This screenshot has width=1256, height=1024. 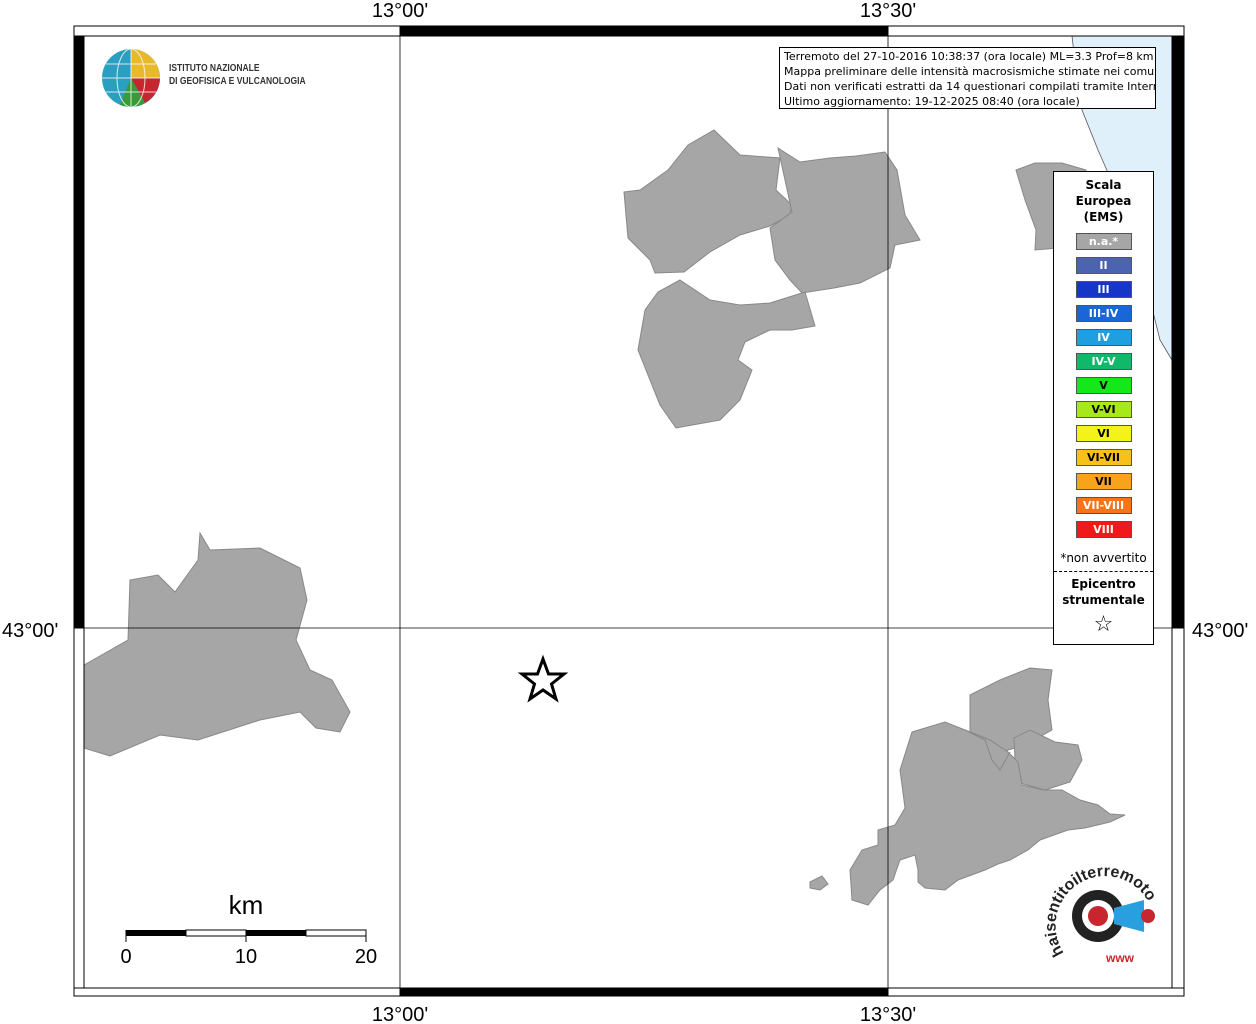 What do you see at coordinates (888, 11) in the screenshot?
I see `lon-label-top: 13°30'` at bounding box center [888, 11].